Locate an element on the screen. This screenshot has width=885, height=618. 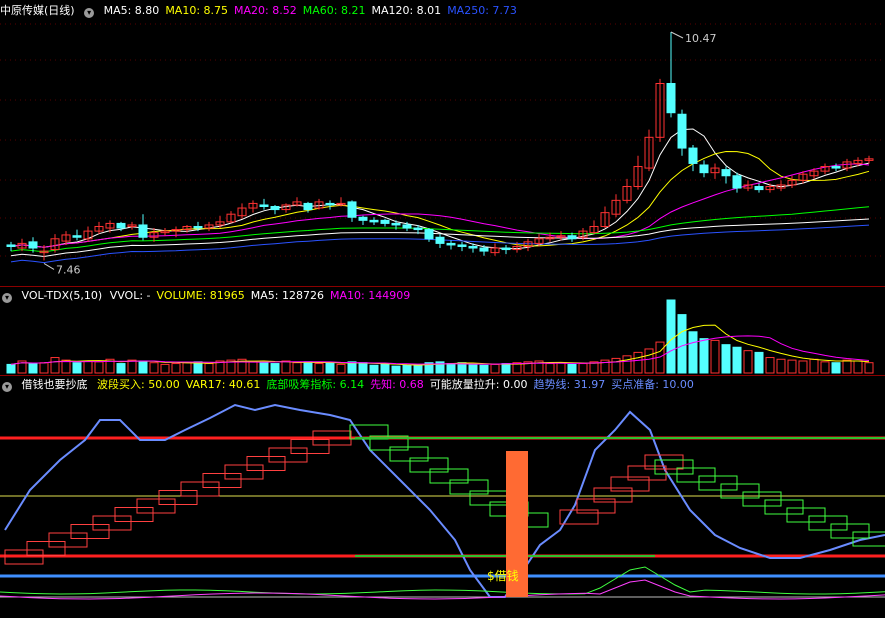
prophet-line is located at coordinates (442, 589).